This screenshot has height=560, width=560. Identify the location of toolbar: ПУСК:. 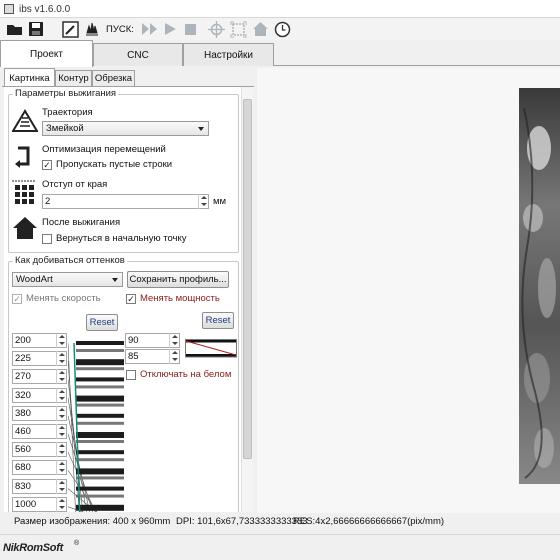
(280, 29).